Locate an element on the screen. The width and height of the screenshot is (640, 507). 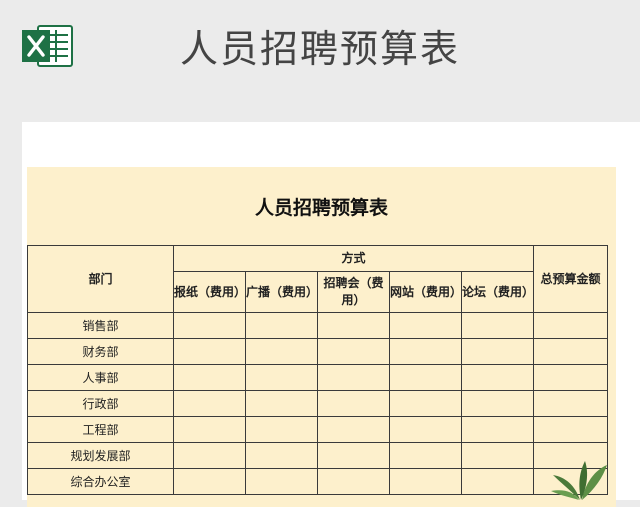
table-row: 规划发展部 is located at coordinates (317, 455).